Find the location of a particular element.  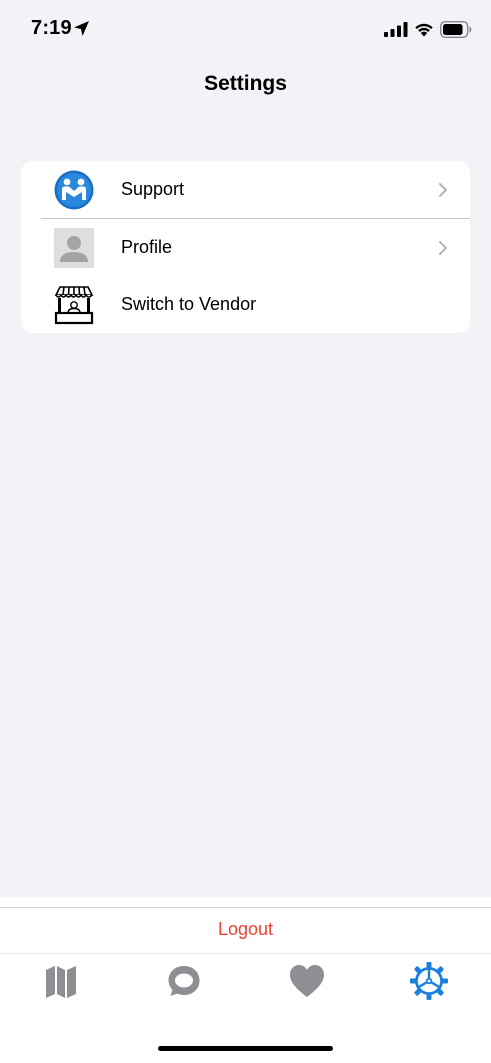

status-bar: 7:19 is located at coordinates (245, 30).